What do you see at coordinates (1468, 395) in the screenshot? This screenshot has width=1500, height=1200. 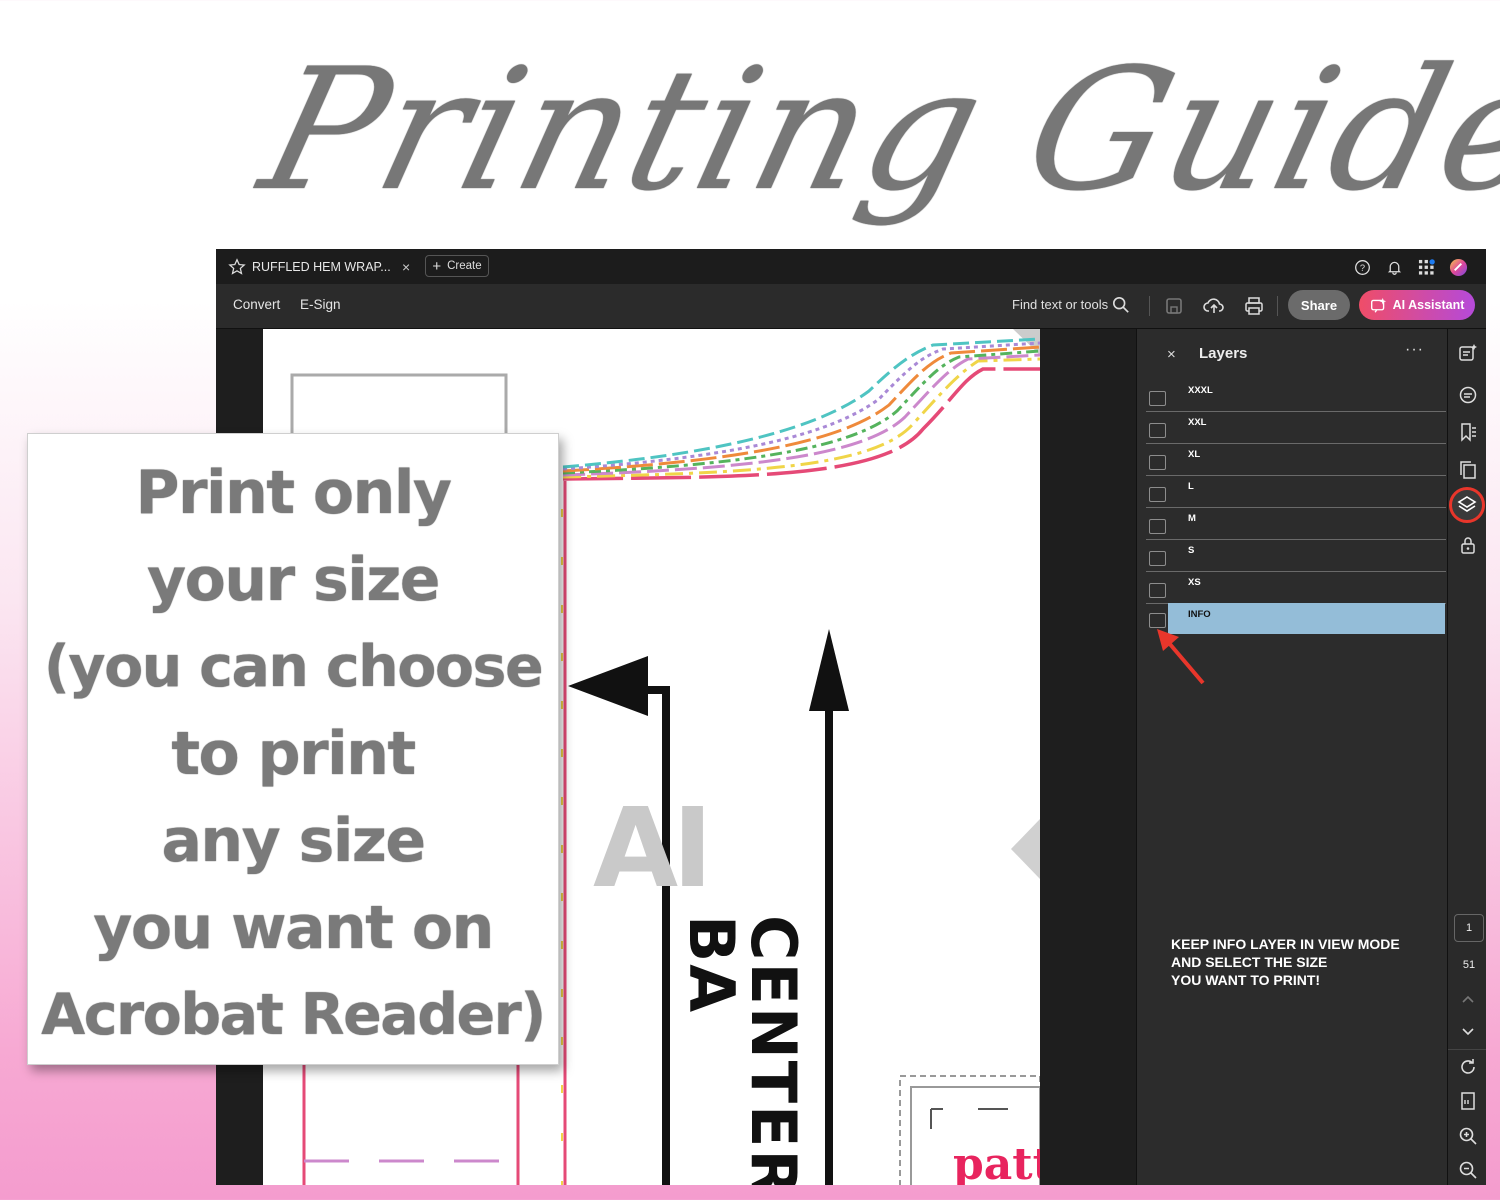 I see `comment-icon` at bounding box center [1468, 395].